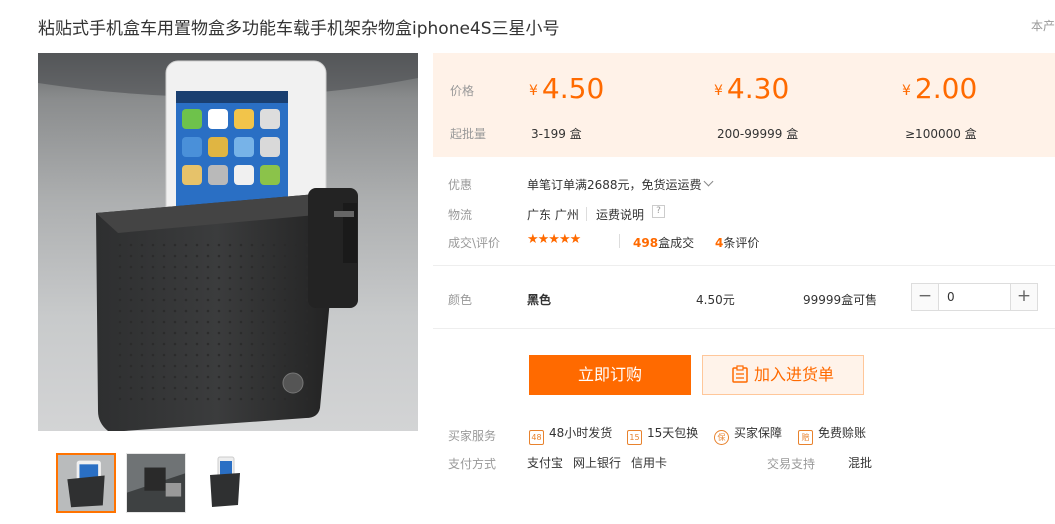 This screenshot has height=524, width=1055. What do you see at coordinates (740, 378) in the screenshot?
I see `clipboard-icon` at bounding box center [740, 378].